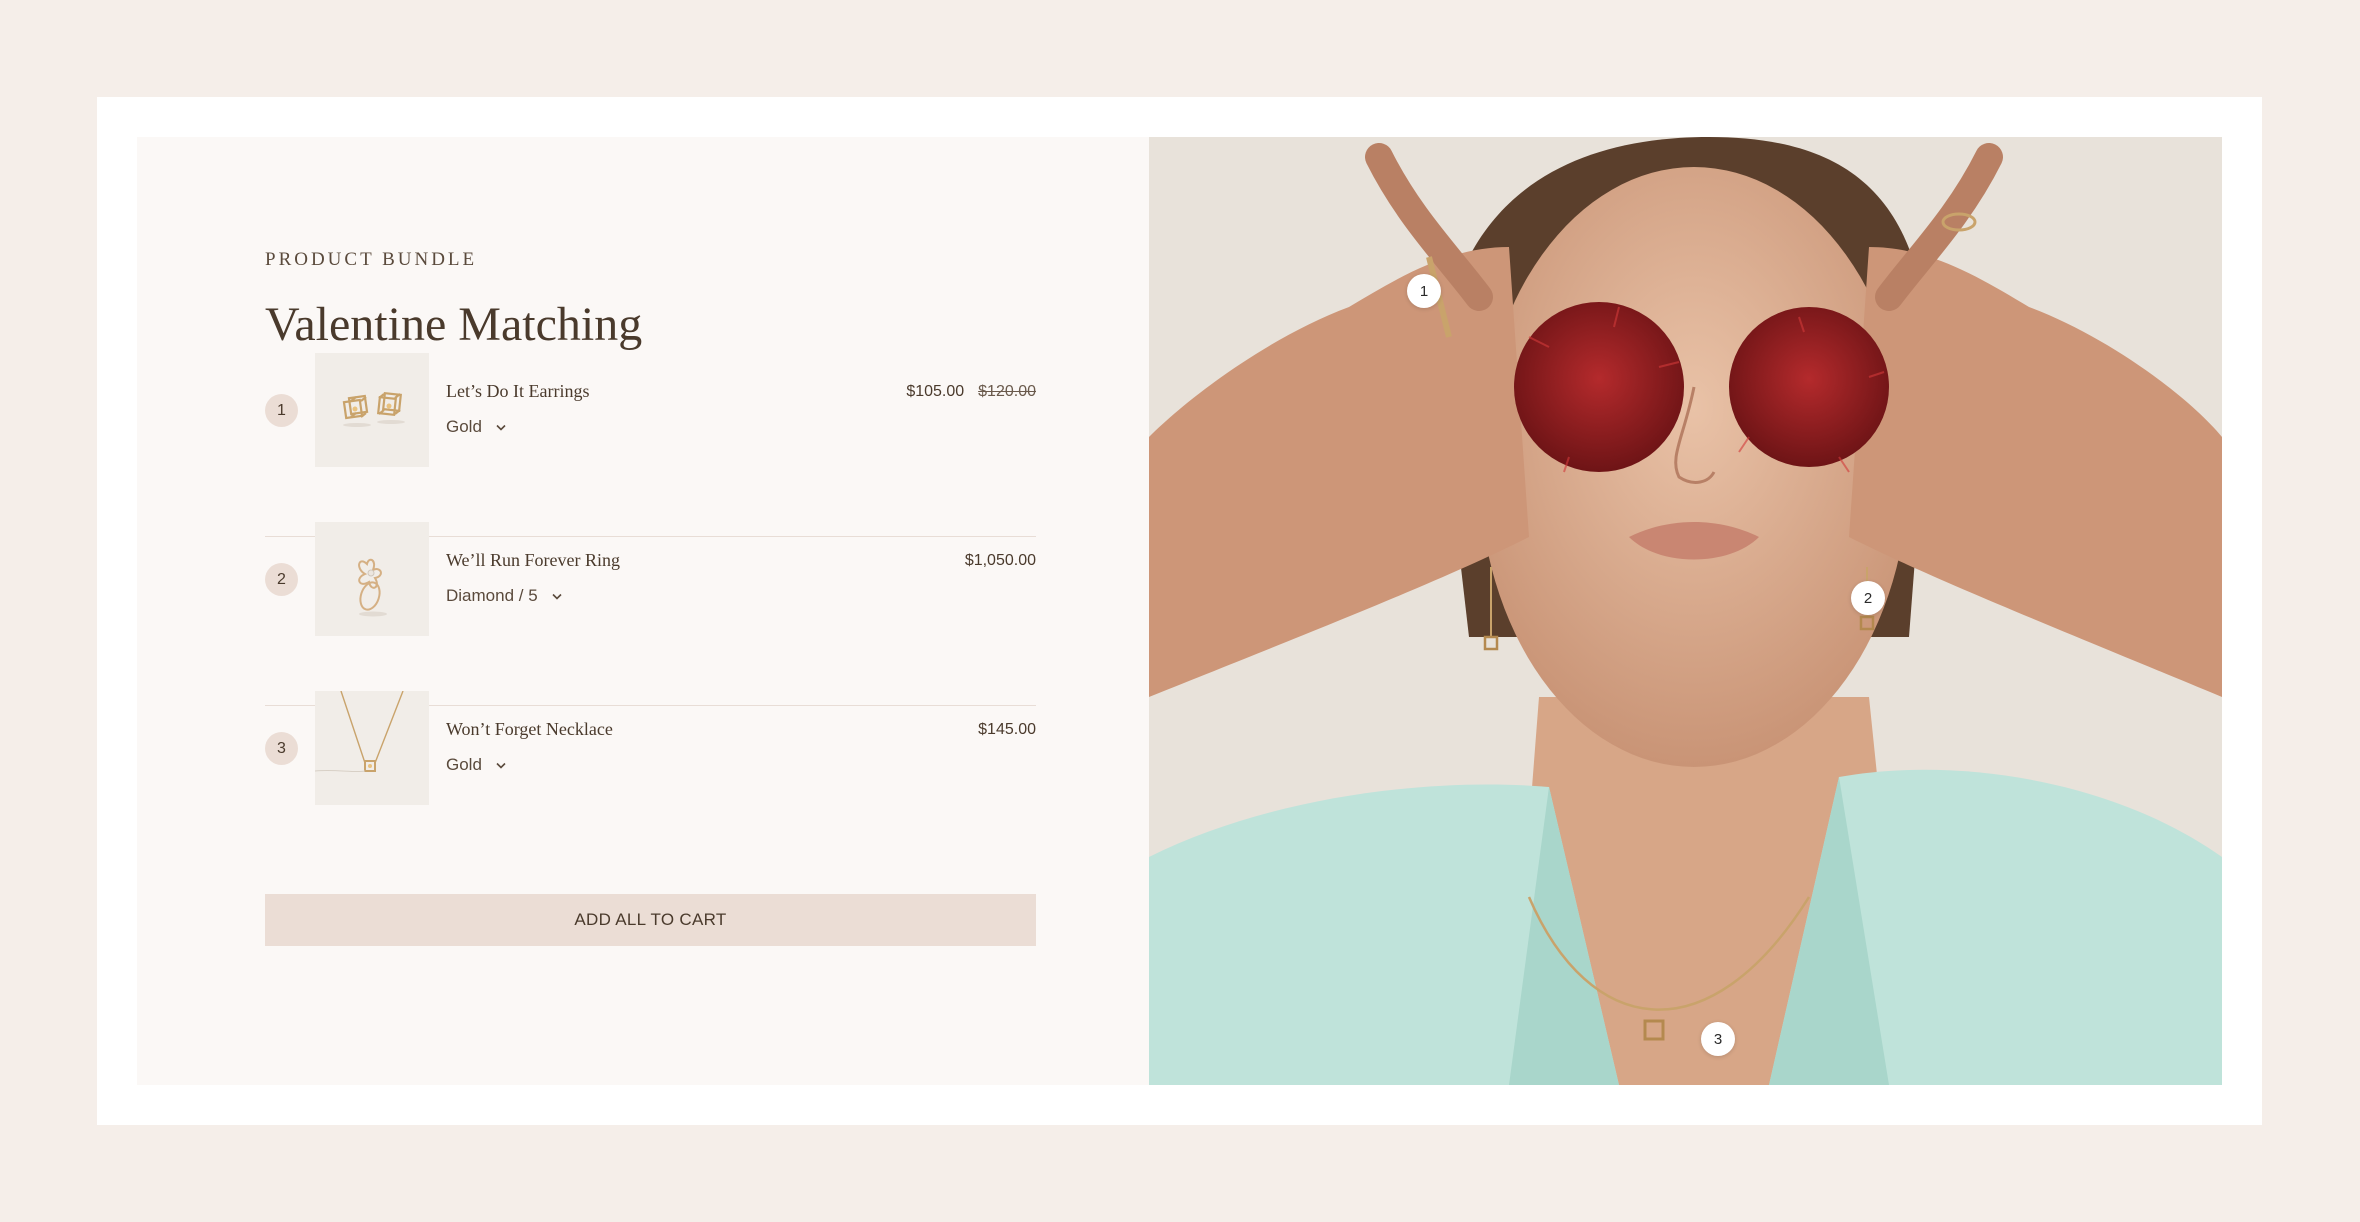 The image size is (2360, 1222). Describe the element at coordinates (533, 560) in the screenshot. I see `item-name: We’ll Run Forever Ring` at that location.